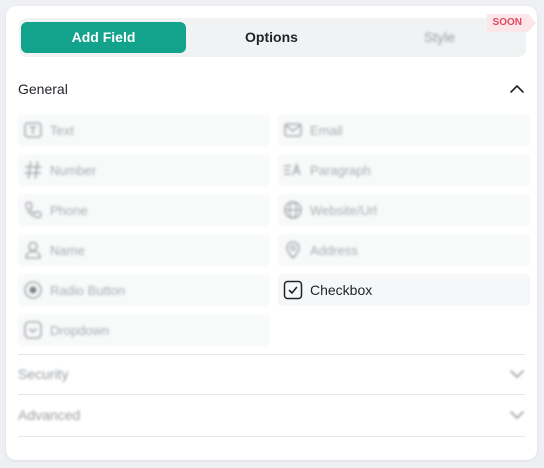 The width and height of the screenshot is (544, 468). What do you see at coordinates (517, 89) in the screenshot?
I see `chevron-up-icon` at bounding box center [517, 89].